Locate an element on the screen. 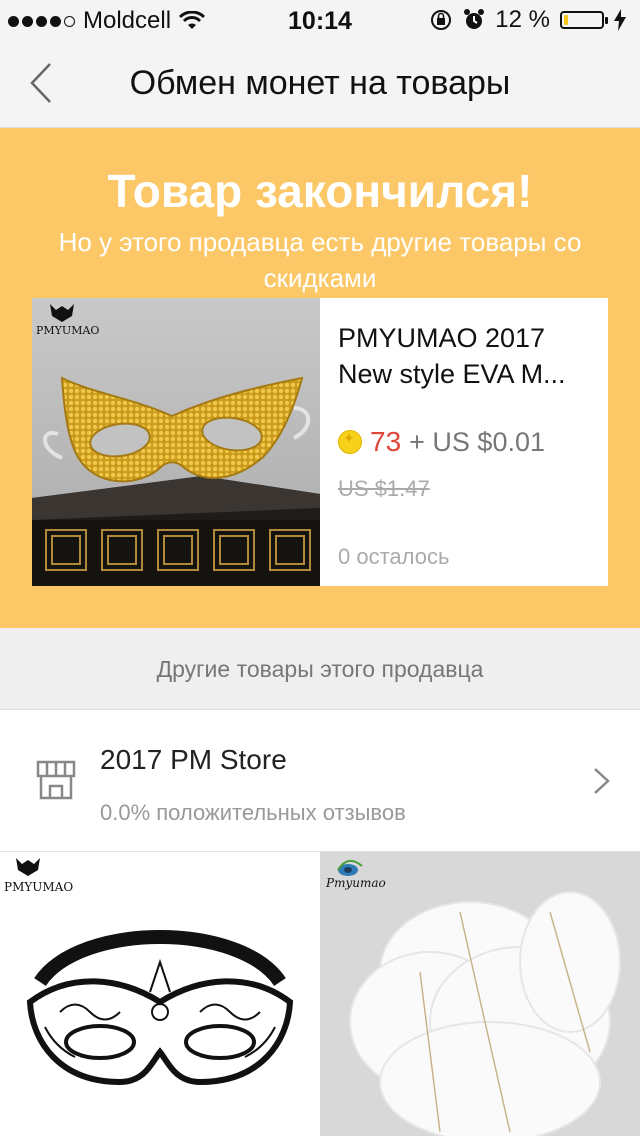  navigation-bar: Обмен монет на товары is located at coordinates (320, 84).